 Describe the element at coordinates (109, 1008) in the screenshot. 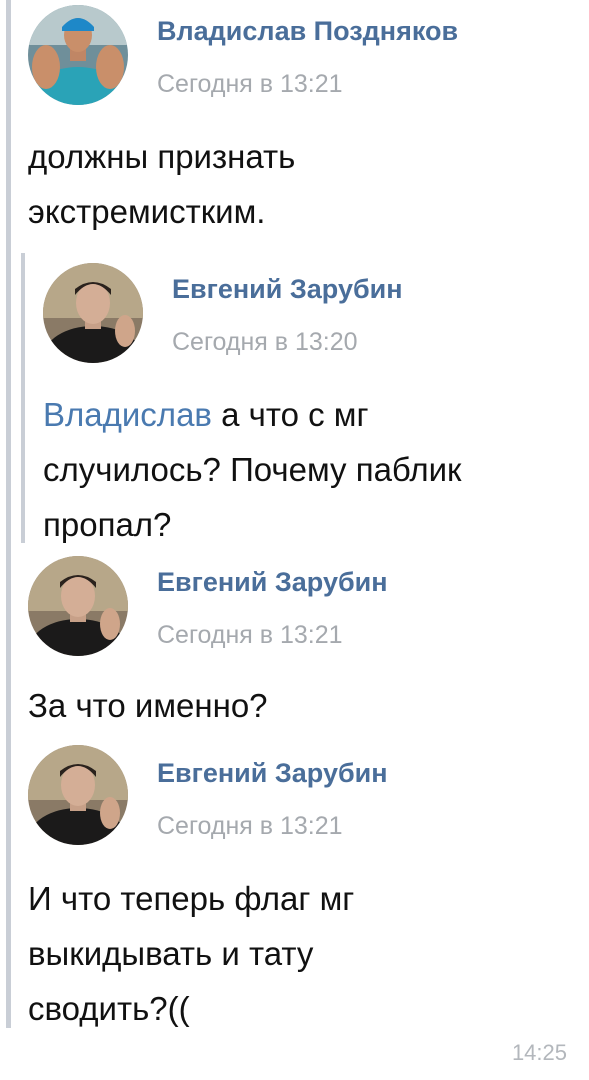

I see `message-text-line: сводить?((` at that location.